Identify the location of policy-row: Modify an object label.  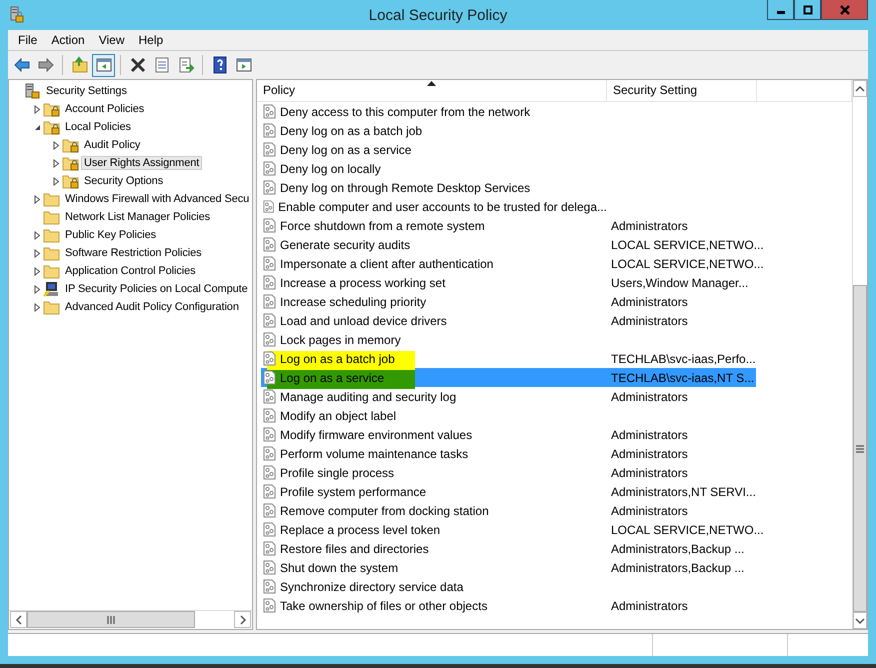
(508, 415).